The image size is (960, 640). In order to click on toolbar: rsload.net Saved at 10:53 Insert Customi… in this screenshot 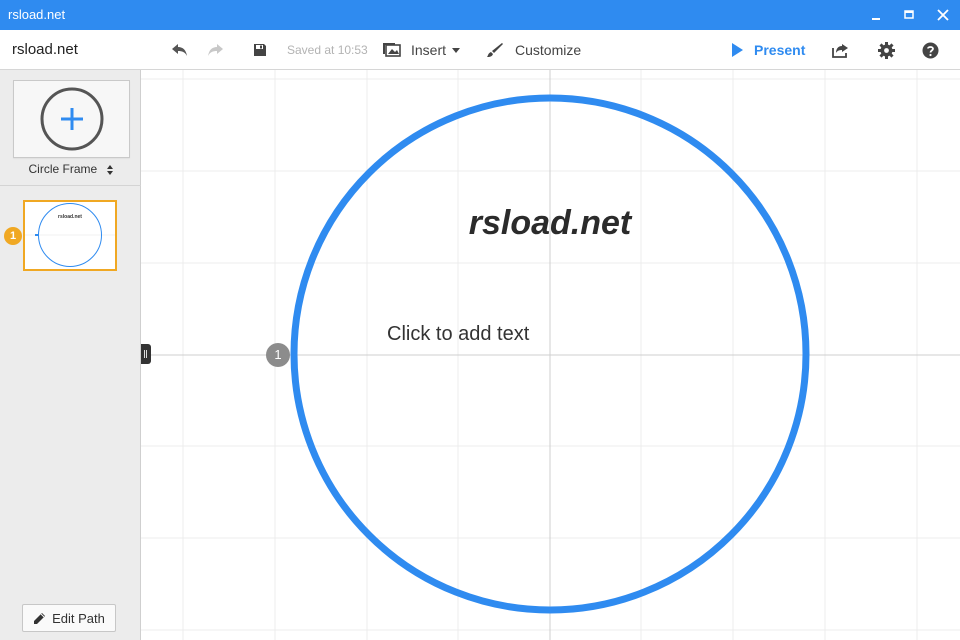, I will do `click(480, 50)`.